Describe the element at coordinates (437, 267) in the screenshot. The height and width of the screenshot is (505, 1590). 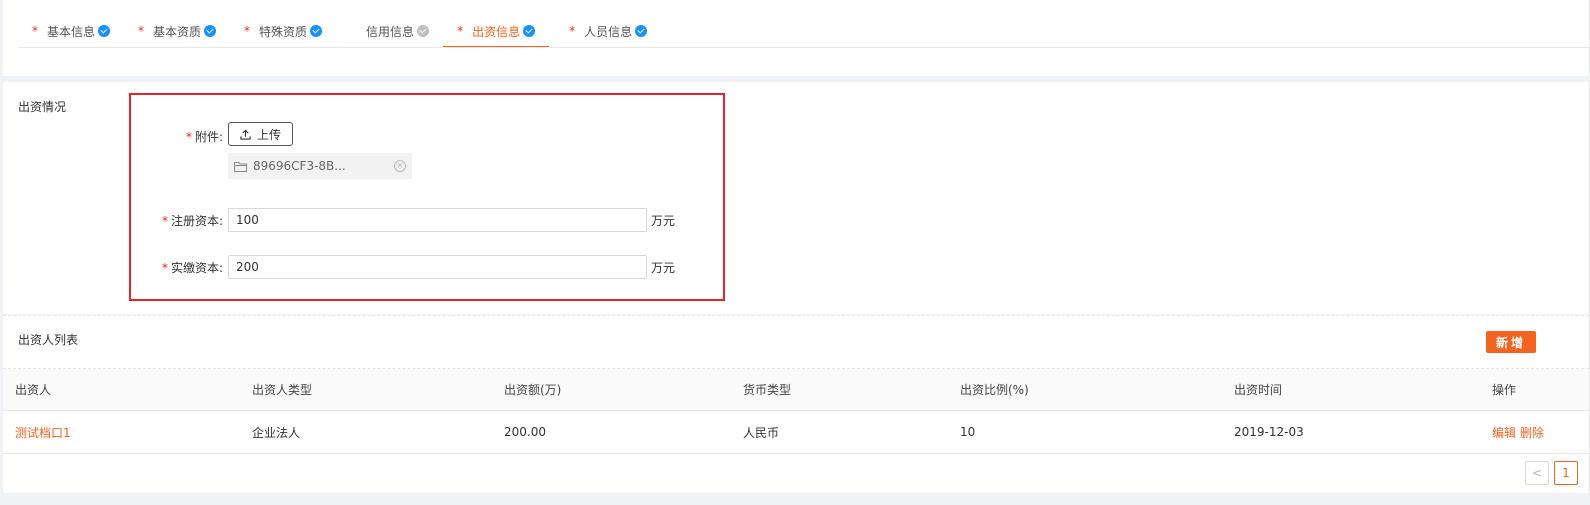
I see `paid-capital-input` at that location.